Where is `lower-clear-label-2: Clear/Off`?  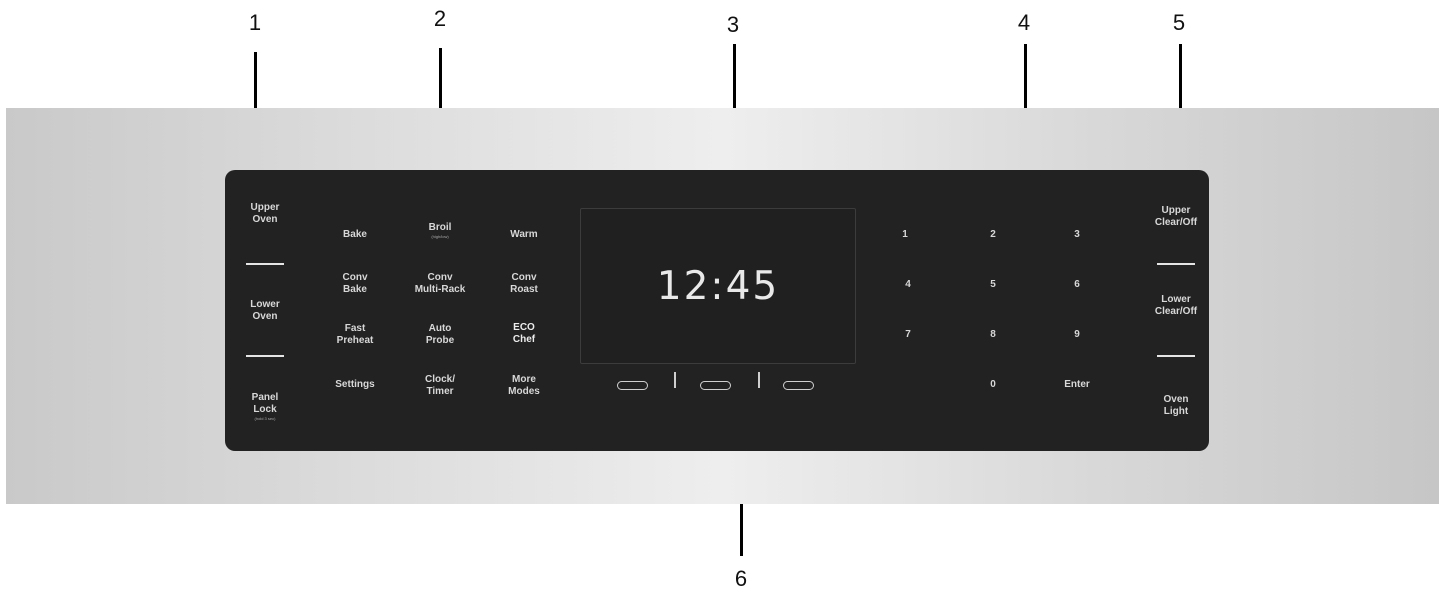 lower-clear-label-2: Clear/Off is located at coordinates (1176, 311).